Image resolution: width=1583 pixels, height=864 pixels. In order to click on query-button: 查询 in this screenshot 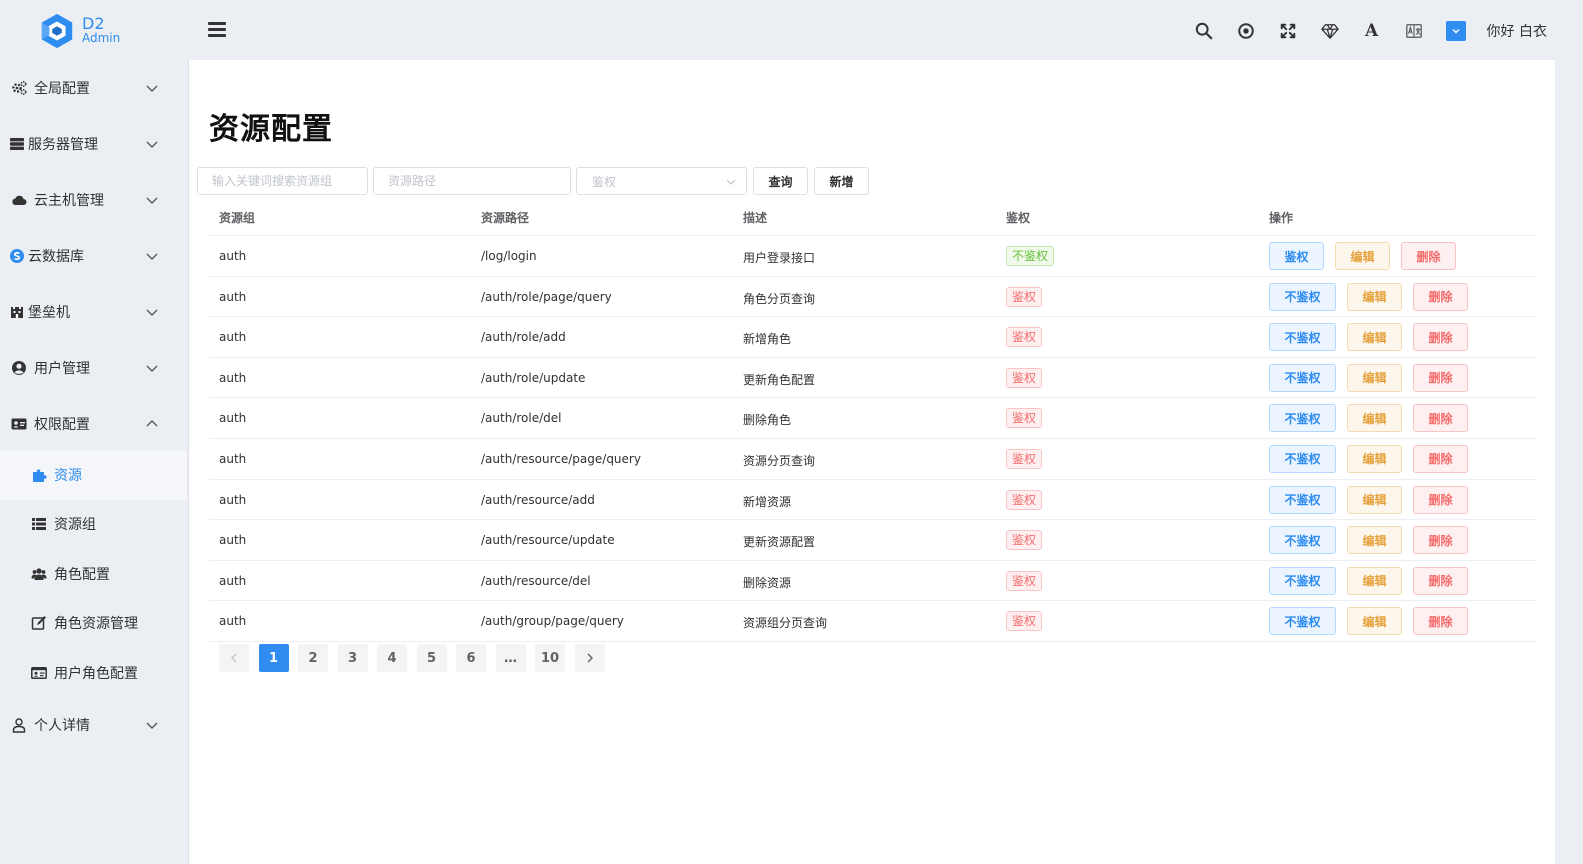, I will do `click(780, 181)`.